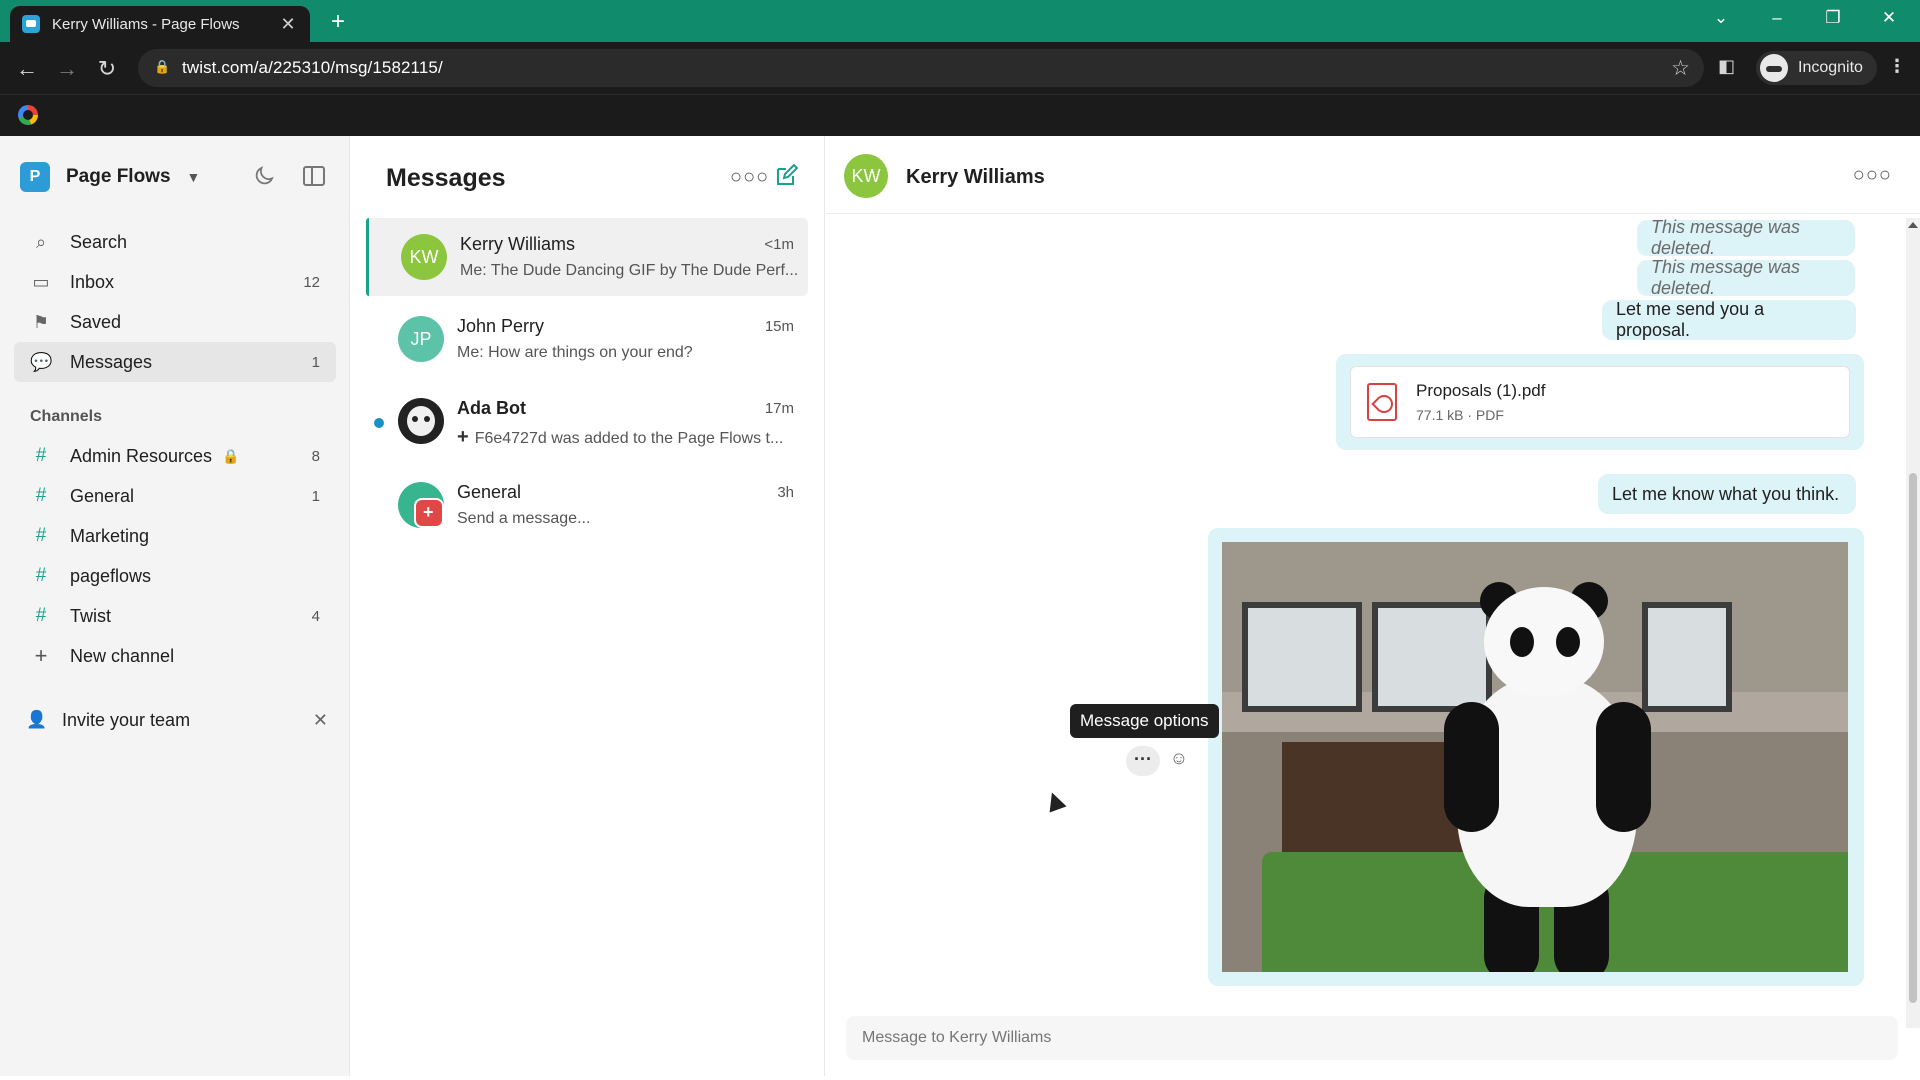  I want to click on chat-title: Kerry Williams, so click(975, 177).